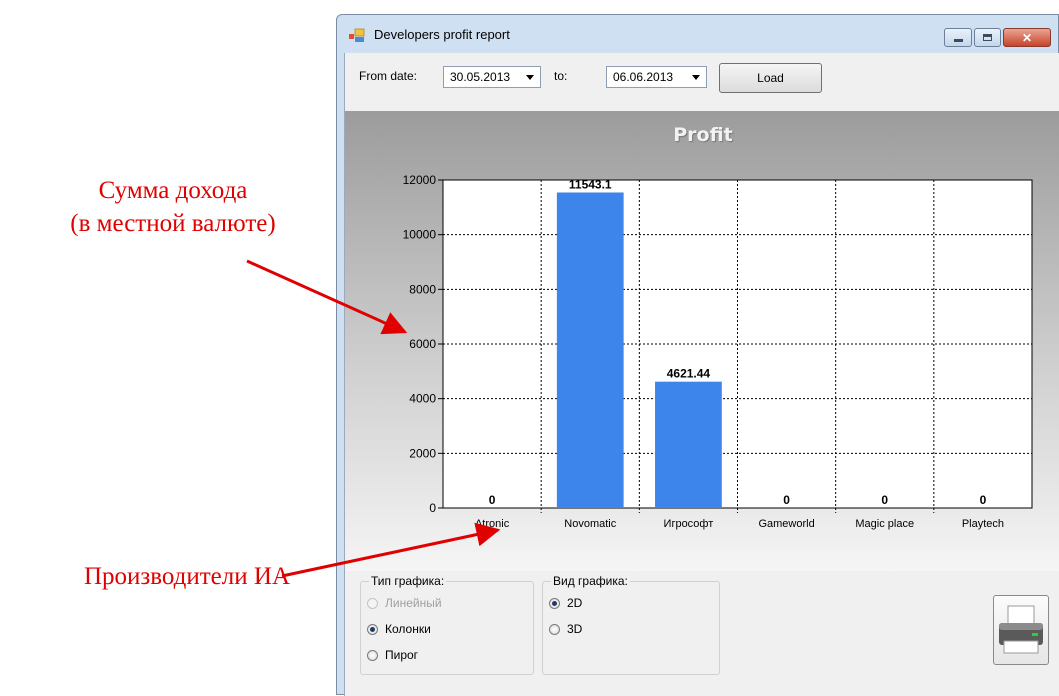  I want to click on annotation-arrows, so click(373, 418).